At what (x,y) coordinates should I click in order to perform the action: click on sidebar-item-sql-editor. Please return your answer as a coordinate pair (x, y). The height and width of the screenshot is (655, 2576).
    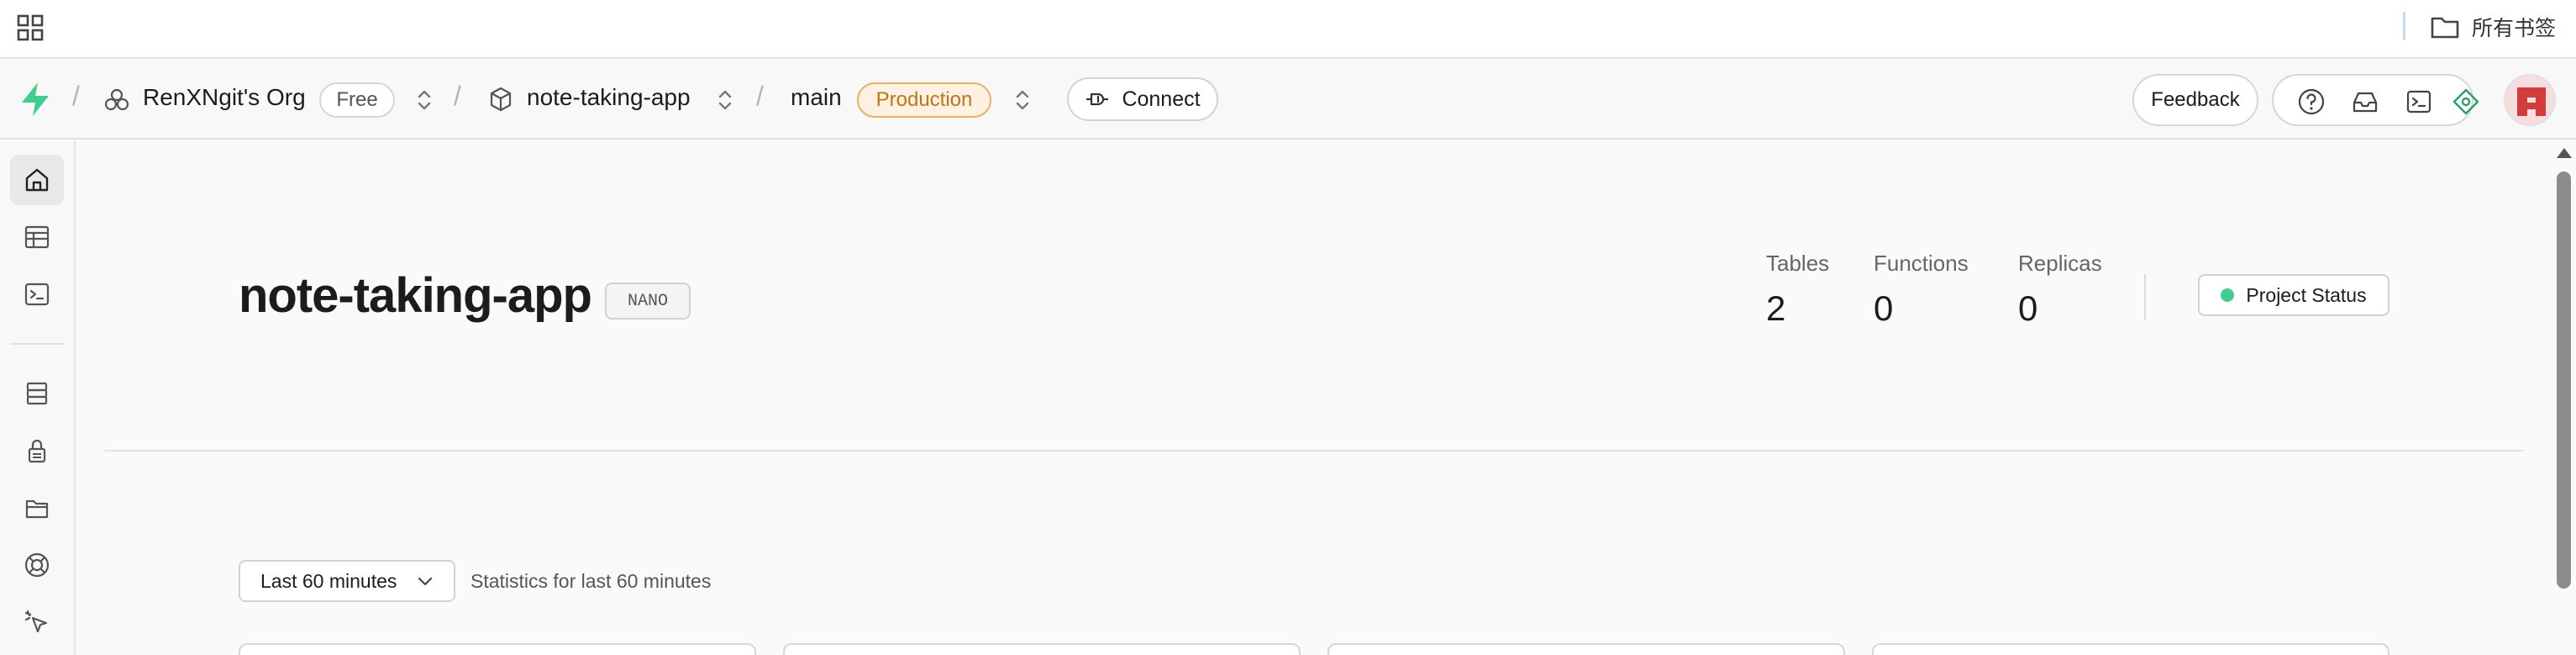
    Looking at the image, I should click on (37, 294).